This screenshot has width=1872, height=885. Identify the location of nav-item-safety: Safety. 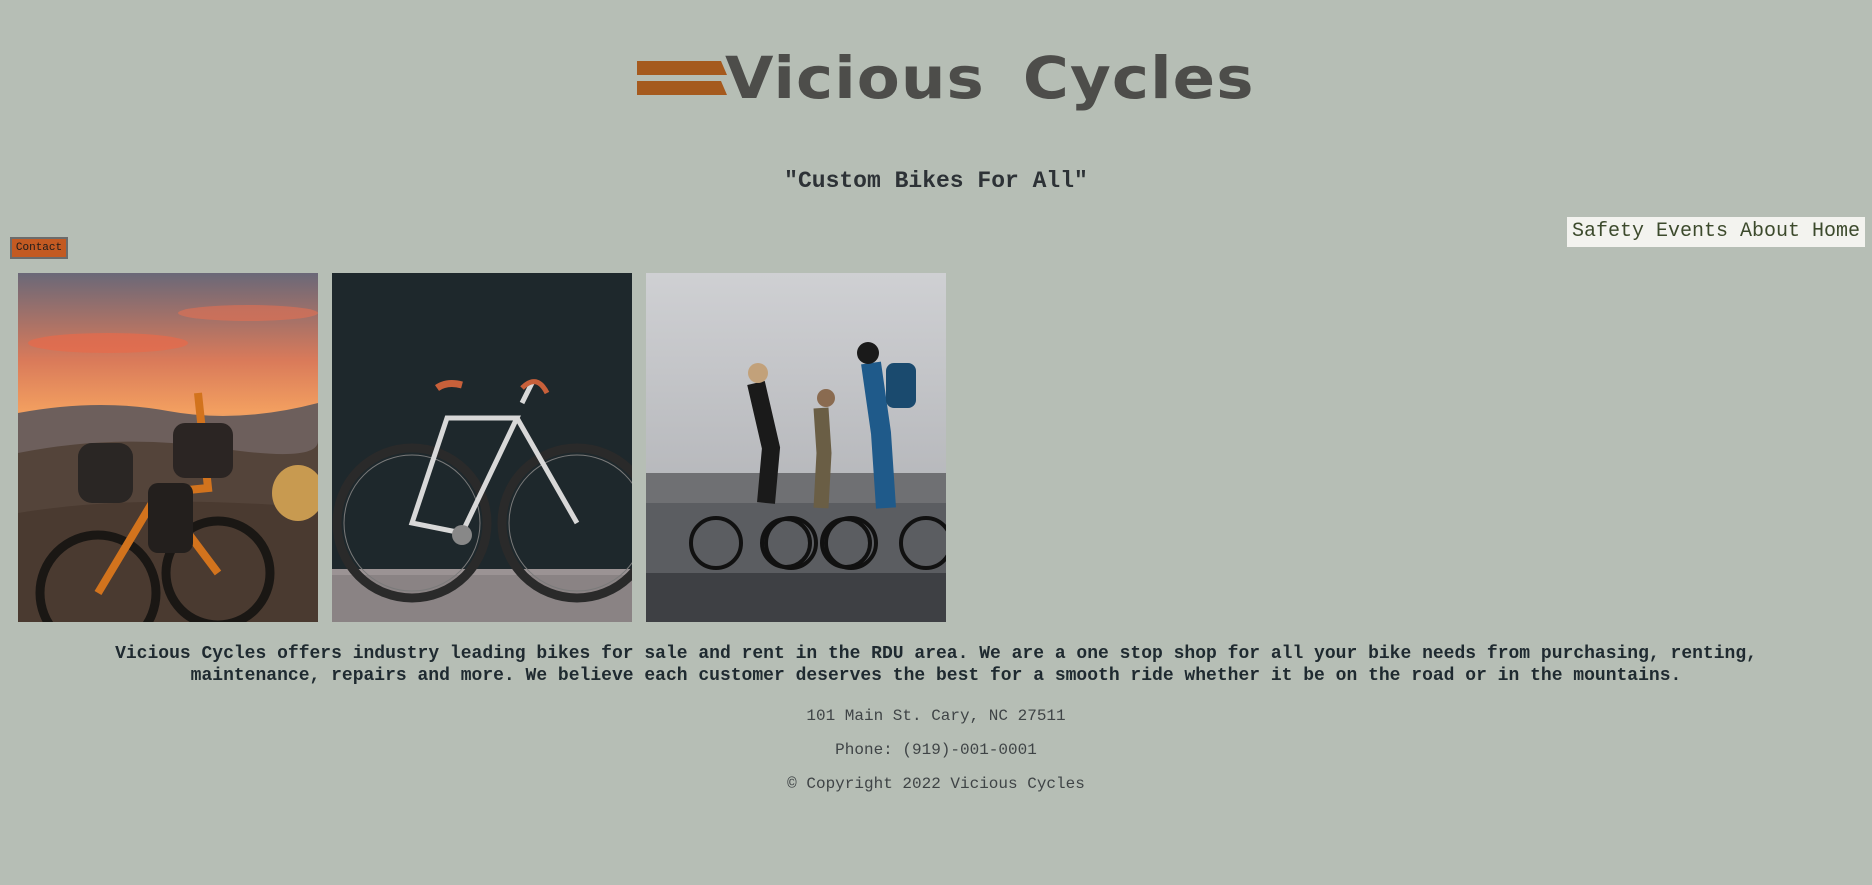
(1608, 231).